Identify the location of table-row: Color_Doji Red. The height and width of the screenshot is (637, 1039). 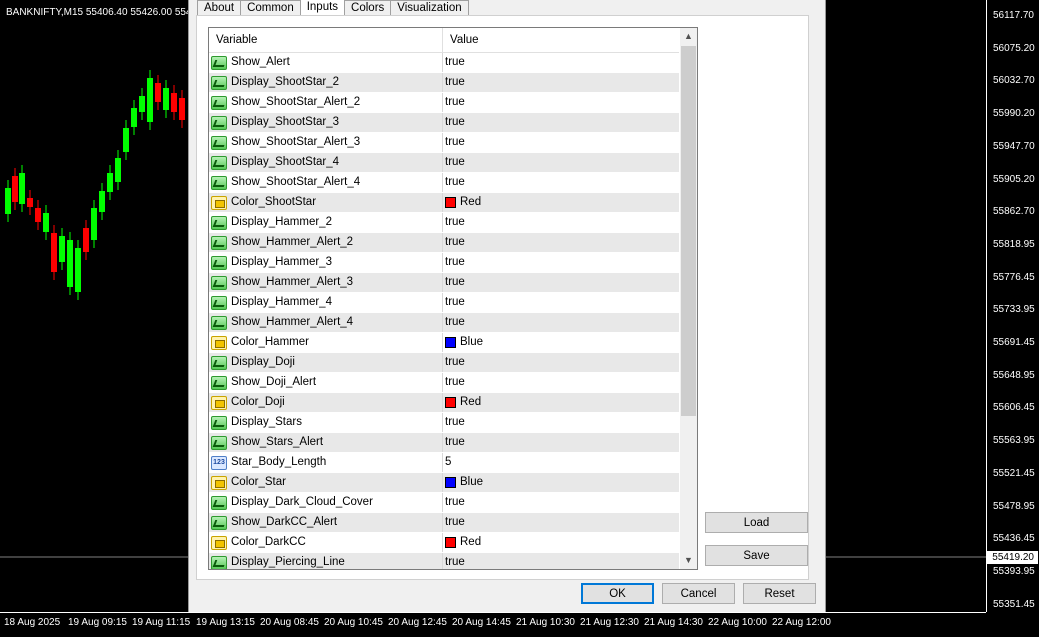
(444, 403).